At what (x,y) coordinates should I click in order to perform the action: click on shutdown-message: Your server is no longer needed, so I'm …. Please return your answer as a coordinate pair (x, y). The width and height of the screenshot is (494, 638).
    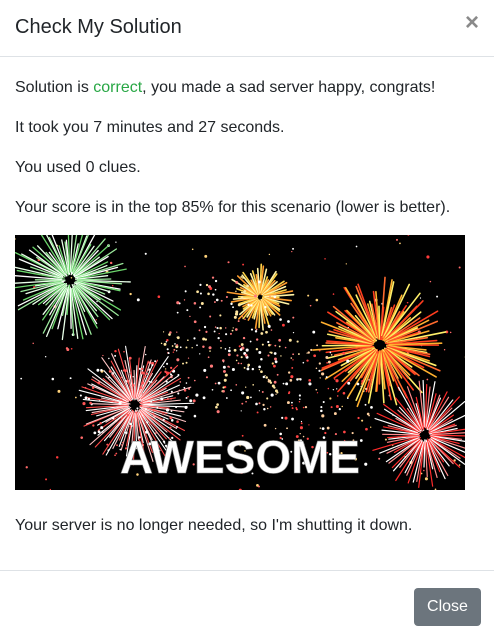
    Looking at the image, I should click on (214, 525).